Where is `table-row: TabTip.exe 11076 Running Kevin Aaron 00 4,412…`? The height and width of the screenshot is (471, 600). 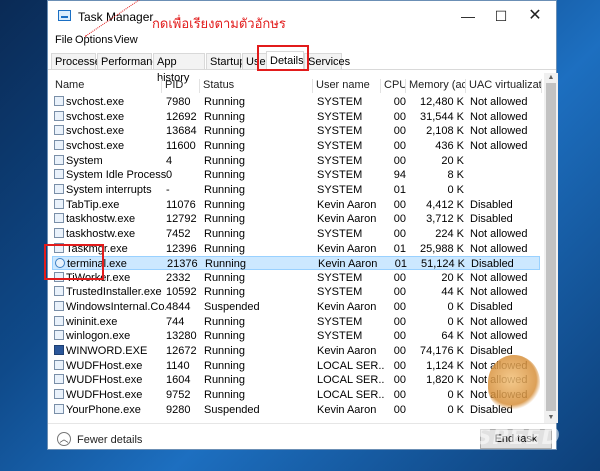 table-row: TabTip.exe 11076 Running Kevin Aaron 00 4,412… is located at coordinates (296, 205).